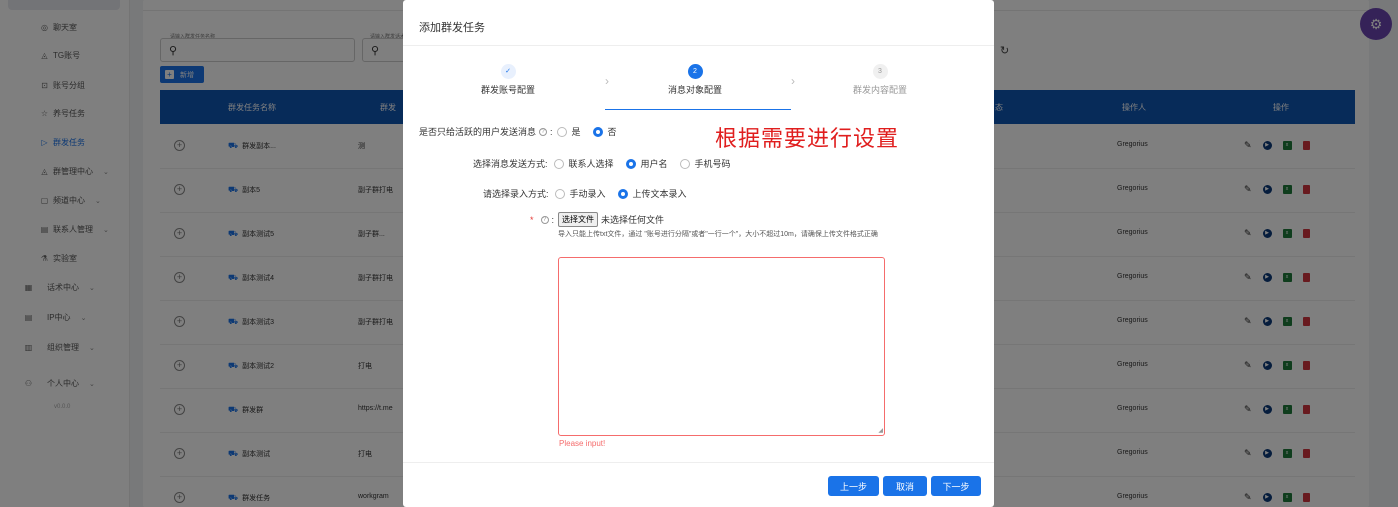 Image resolution: width=1398 pixels, height=507 pixels. I want to click on active-only-no-radio: 否, so click(604, 131).